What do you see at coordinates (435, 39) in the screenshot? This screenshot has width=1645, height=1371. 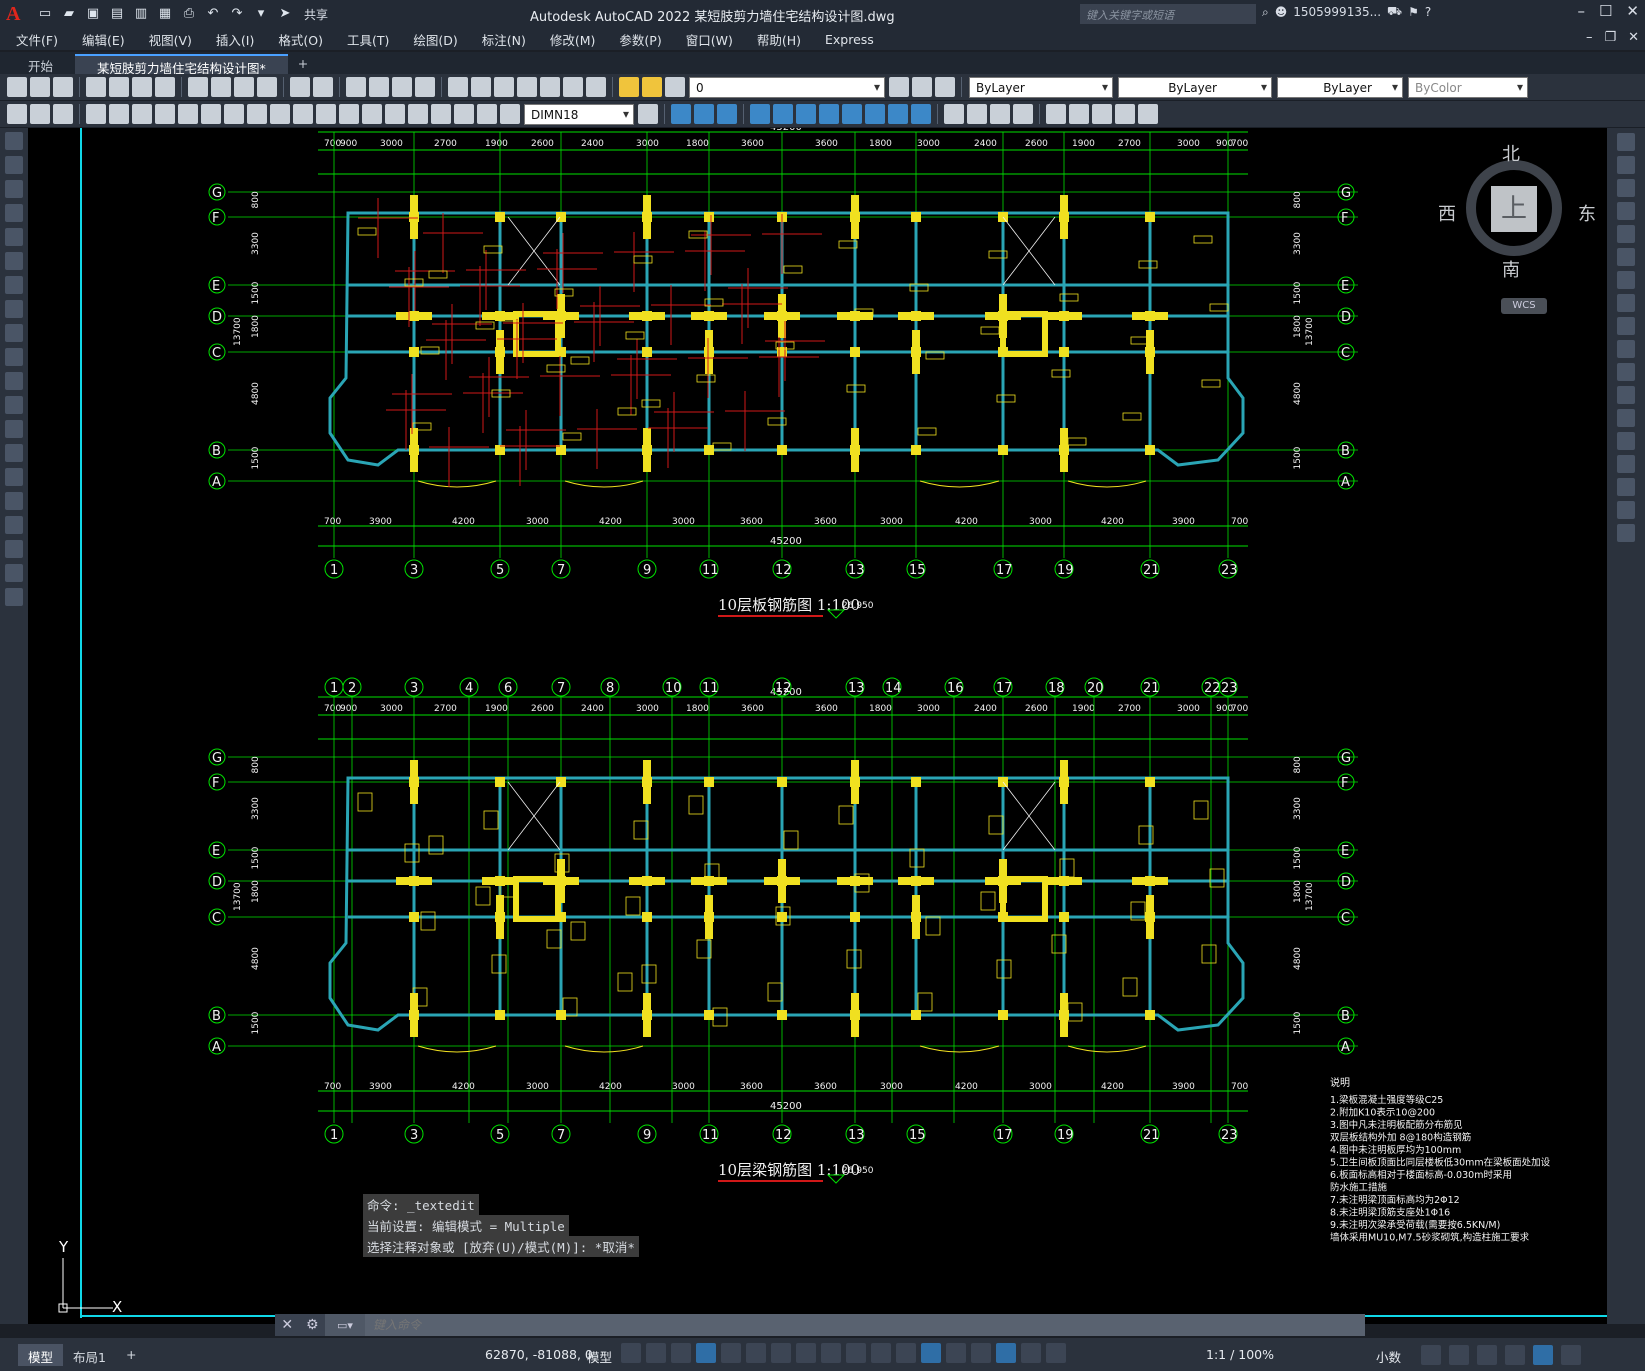 I see `menu-draw: 绘图(D)` at bounding box center [435, 39].